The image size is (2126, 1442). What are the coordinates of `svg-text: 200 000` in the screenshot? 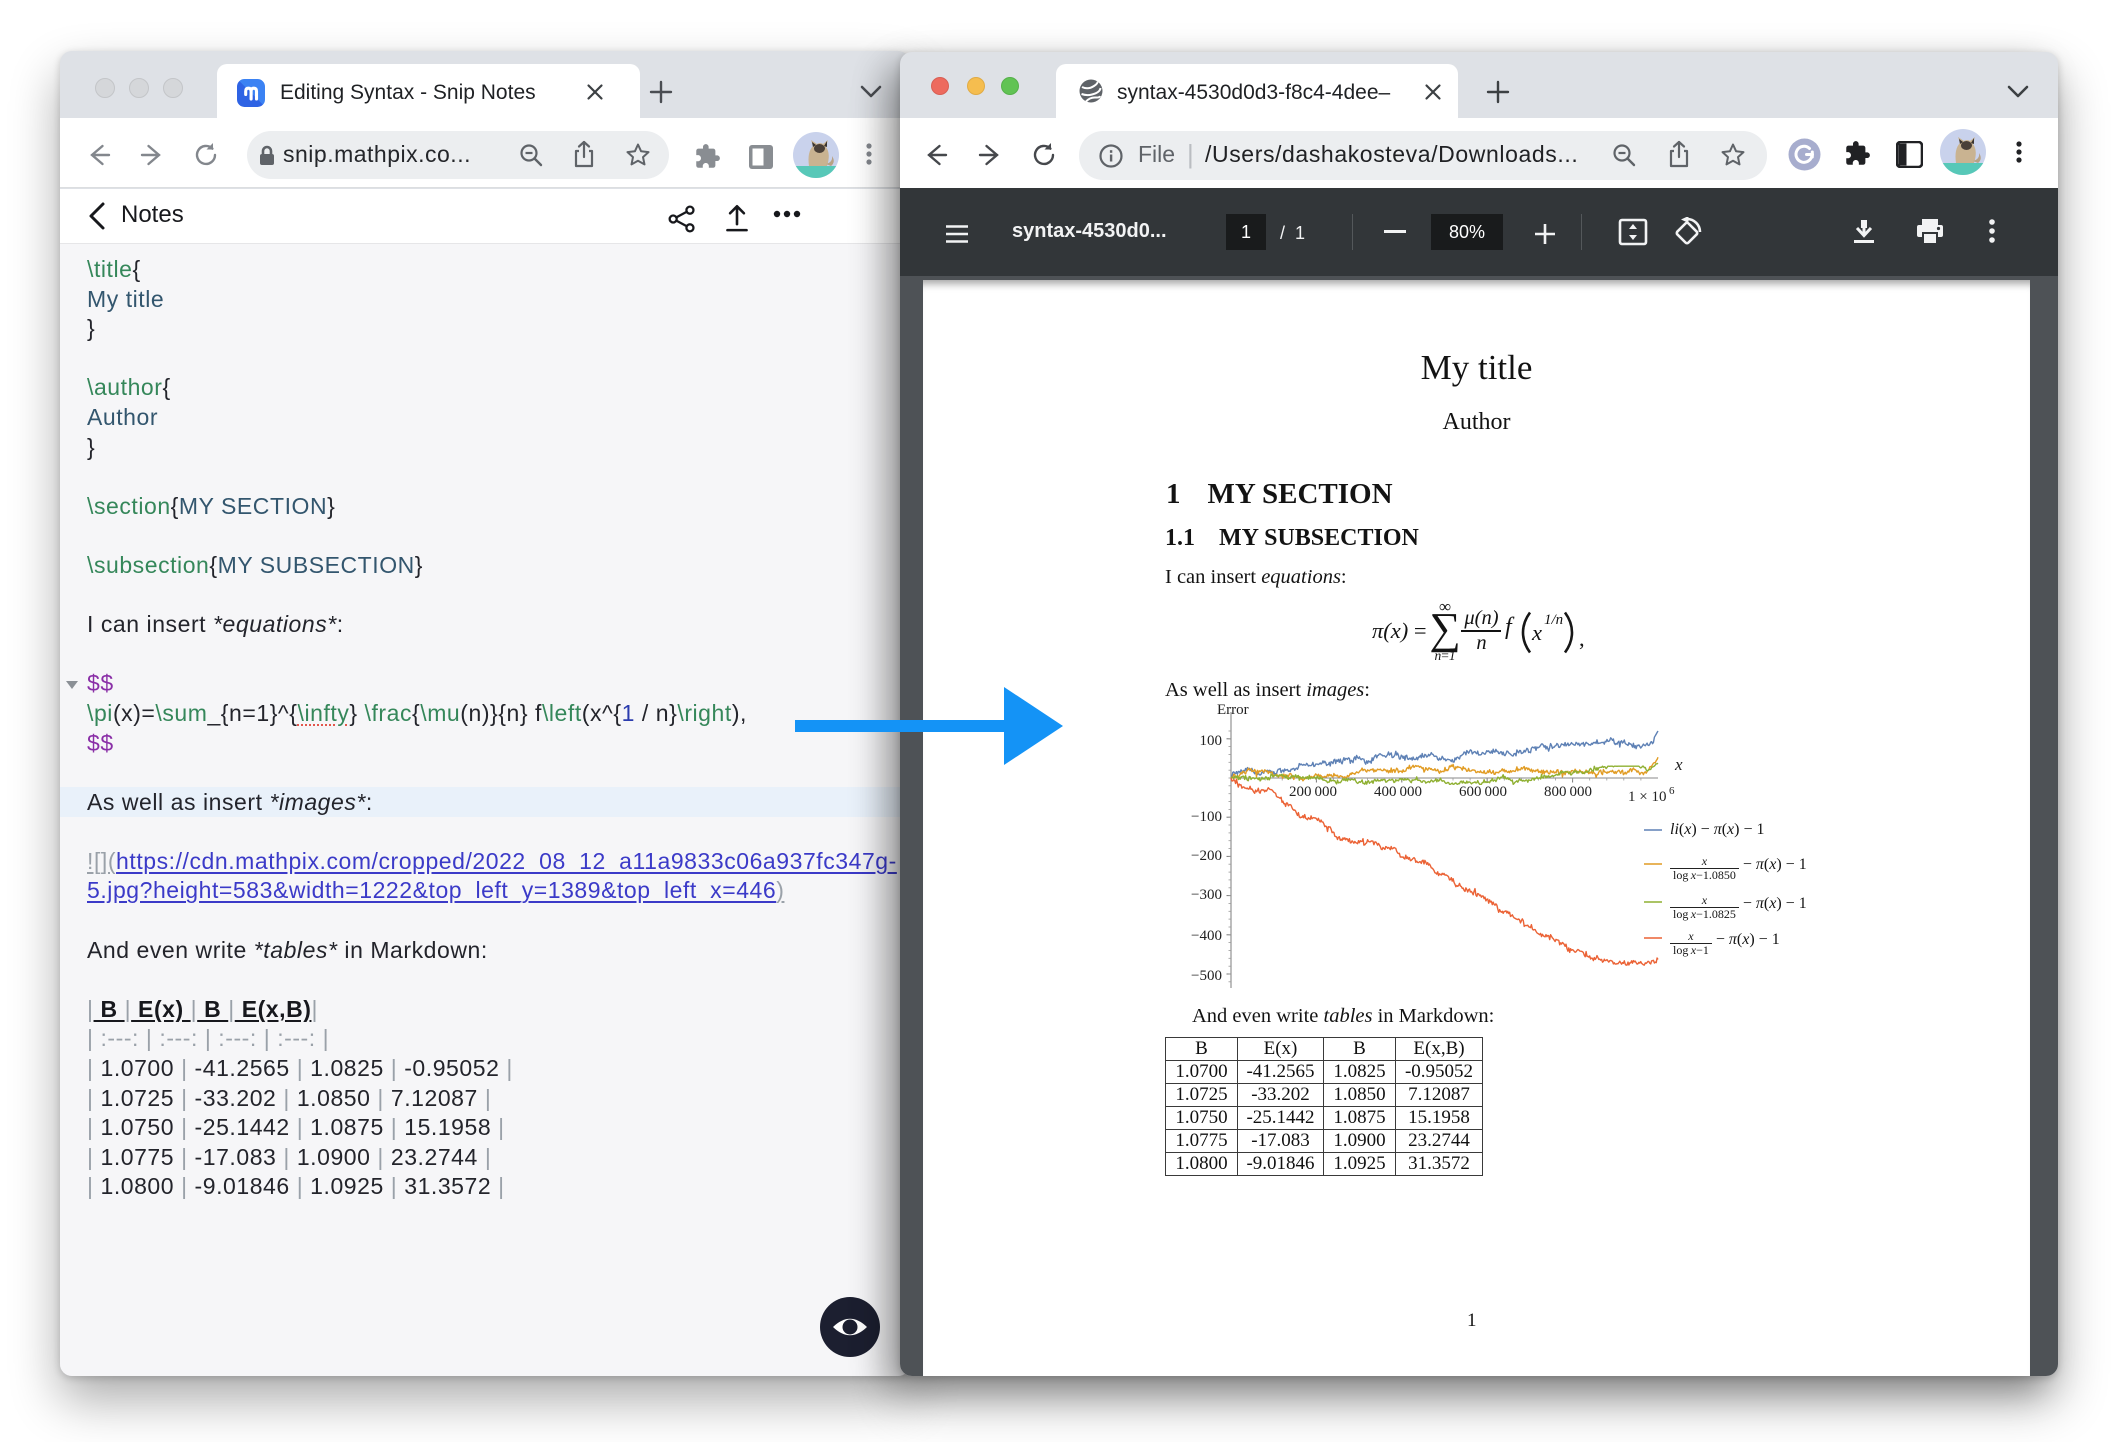 It's located at (1313, 792).